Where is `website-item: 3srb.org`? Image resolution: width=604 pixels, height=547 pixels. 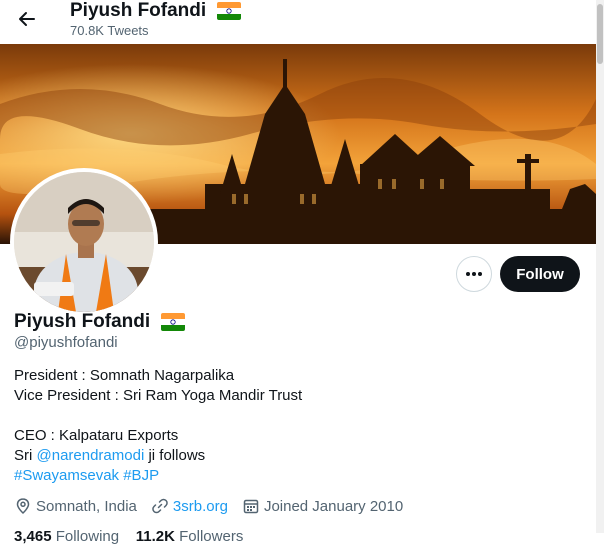 website-item: 3srb.org is located at coordinates (189, 506).